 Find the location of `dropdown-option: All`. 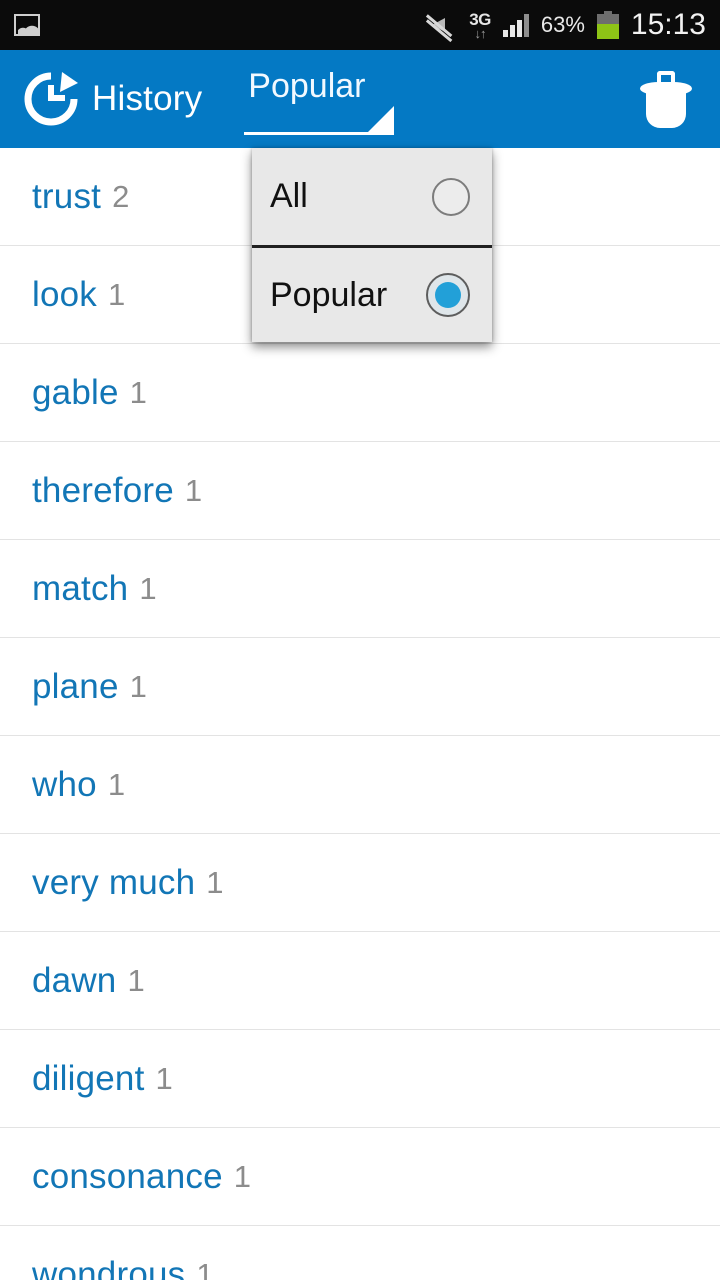

dropdown-option: All is located at coordinates (372, 196).